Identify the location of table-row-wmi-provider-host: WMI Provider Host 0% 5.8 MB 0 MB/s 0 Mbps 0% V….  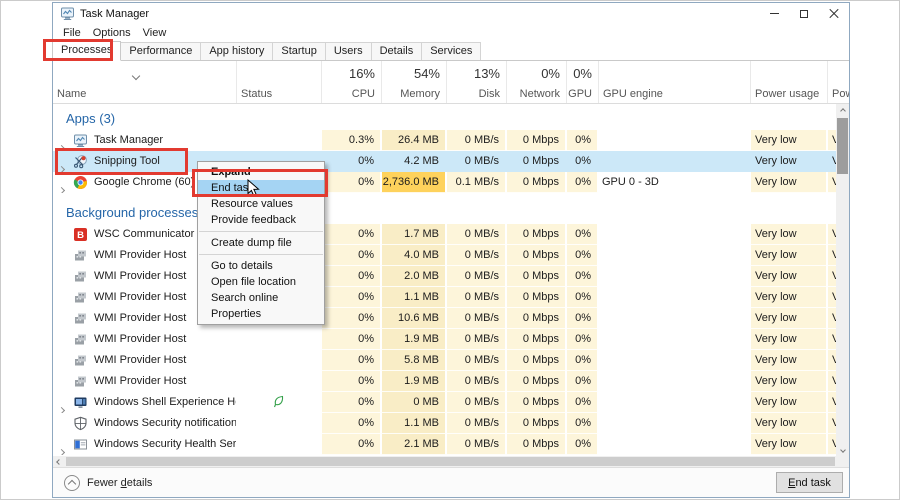
(451, 360).